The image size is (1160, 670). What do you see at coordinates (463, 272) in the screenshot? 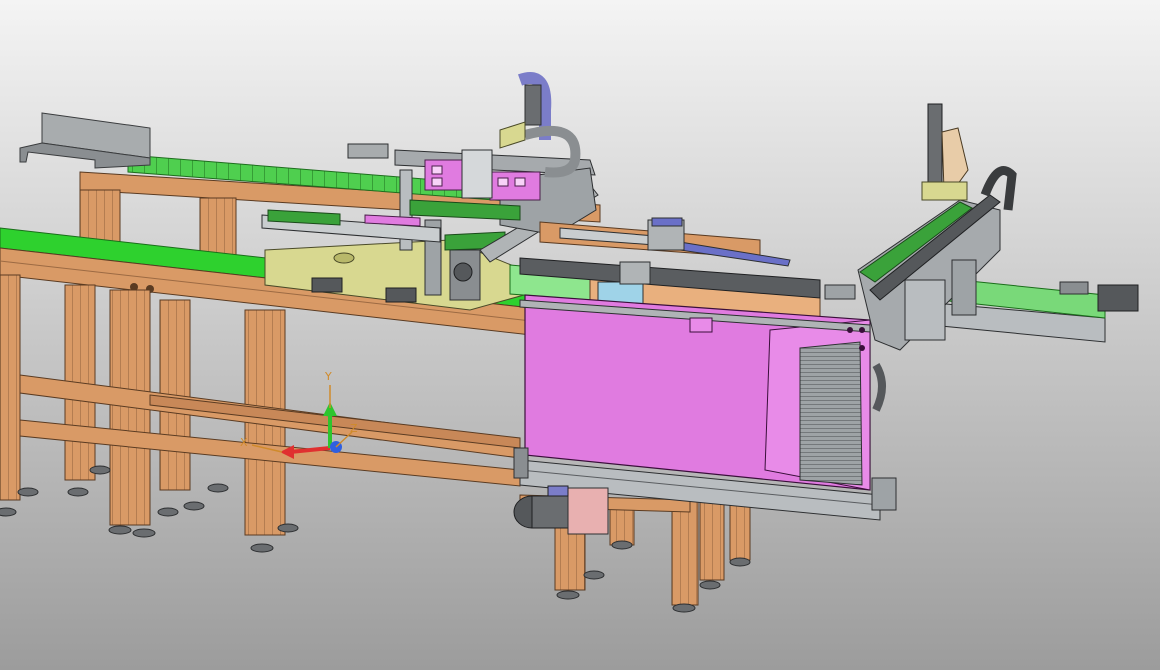
I see `motor-end` at bounding box center [463, 272].